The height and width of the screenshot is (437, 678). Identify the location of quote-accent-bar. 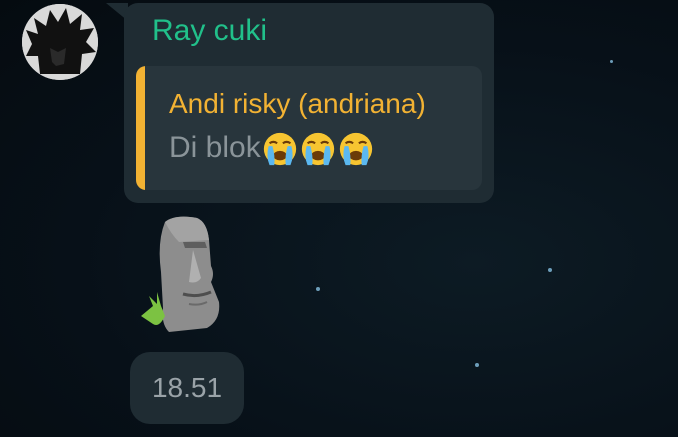
(140, 128).